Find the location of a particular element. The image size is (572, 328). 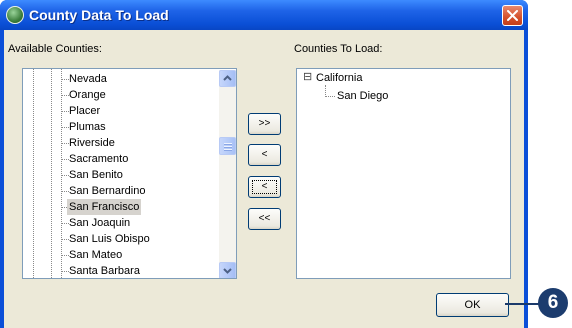

add-button: < is located at coordinates (264, 155).